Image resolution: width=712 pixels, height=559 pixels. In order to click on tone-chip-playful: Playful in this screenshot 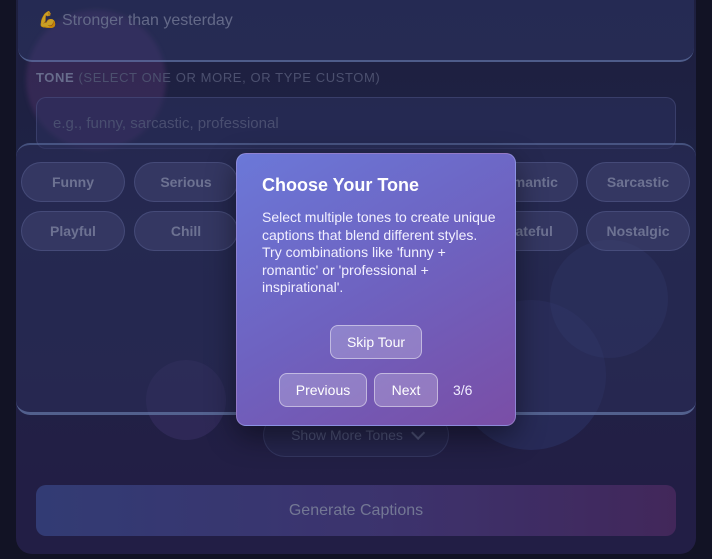, I will do `click(73, 231)`.